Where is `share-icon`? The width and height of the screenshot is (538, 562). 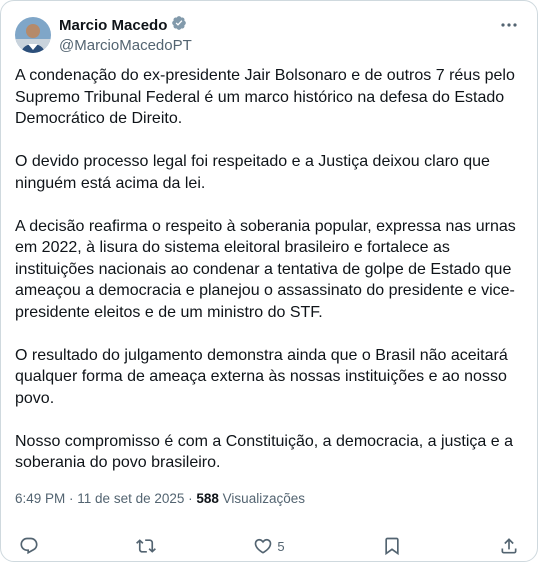
share-icon is located at coordinates (509, 546).